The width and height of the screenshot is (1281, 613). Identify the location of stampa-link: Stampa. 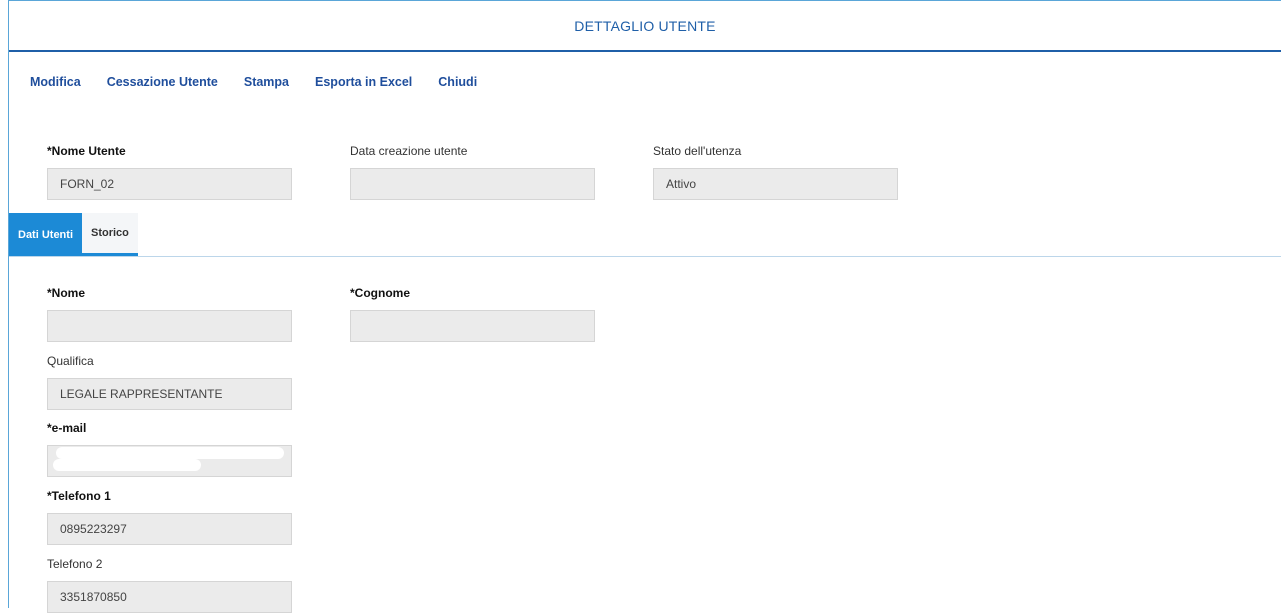
(266, 82).